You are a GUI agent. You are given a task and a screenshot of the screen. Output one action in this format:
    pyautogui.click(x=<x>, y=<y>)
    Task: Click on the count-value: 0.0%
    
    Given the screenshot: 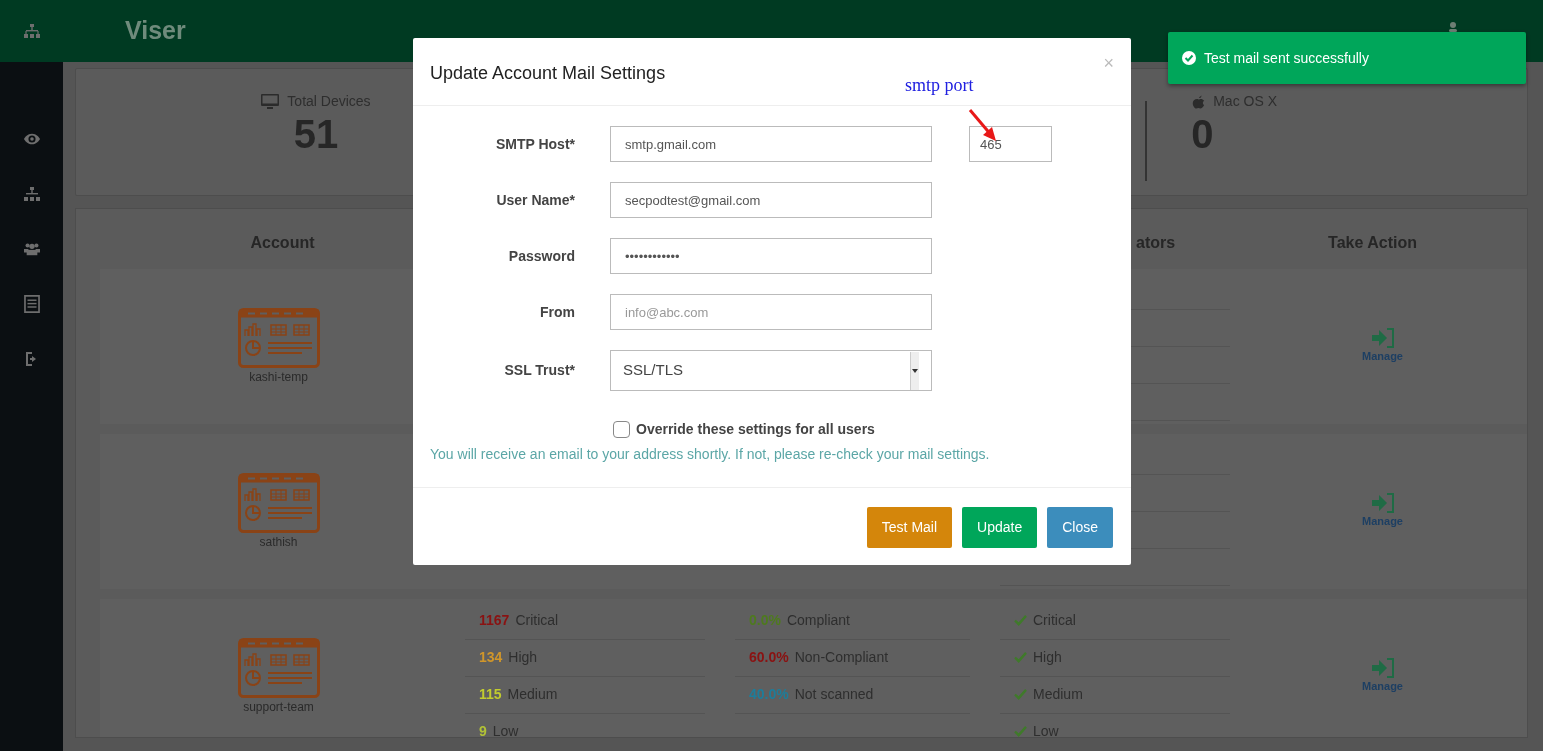 What is the action you would take?
    pyautogui.click(x=765, y=620)
    